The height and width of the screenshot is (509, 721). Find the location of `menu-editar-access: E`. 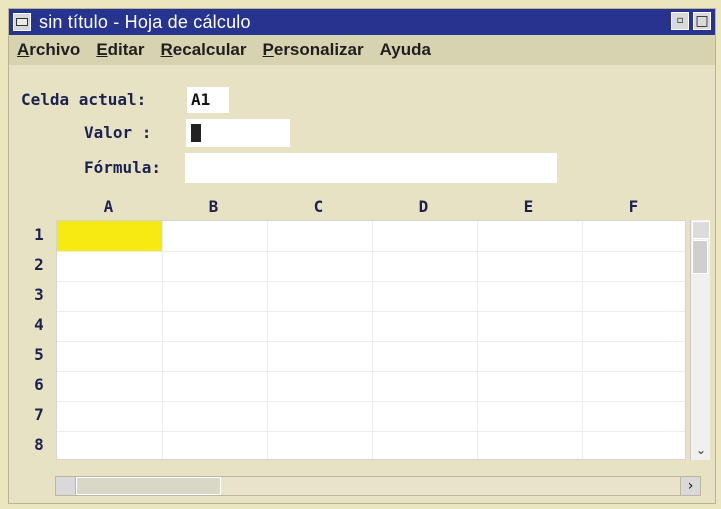

menu-editar-access: E is located at coordinates (102, 49).